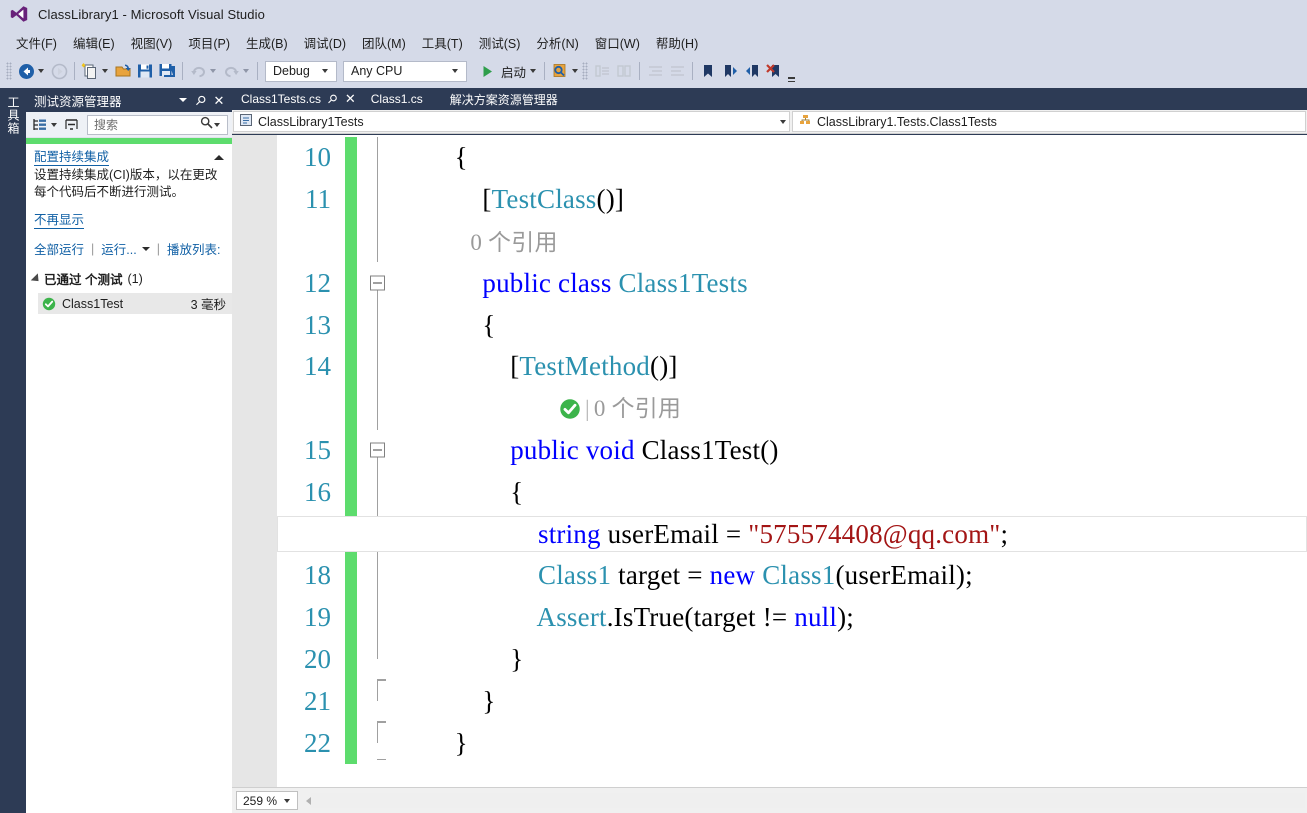 This screenshot has width=1307, height=813. What do you see at coordinates (129, 277) in the screenshot?
I see `test-group-passed: 已通过 个测试 (1)` at bounding box center [129, 277].